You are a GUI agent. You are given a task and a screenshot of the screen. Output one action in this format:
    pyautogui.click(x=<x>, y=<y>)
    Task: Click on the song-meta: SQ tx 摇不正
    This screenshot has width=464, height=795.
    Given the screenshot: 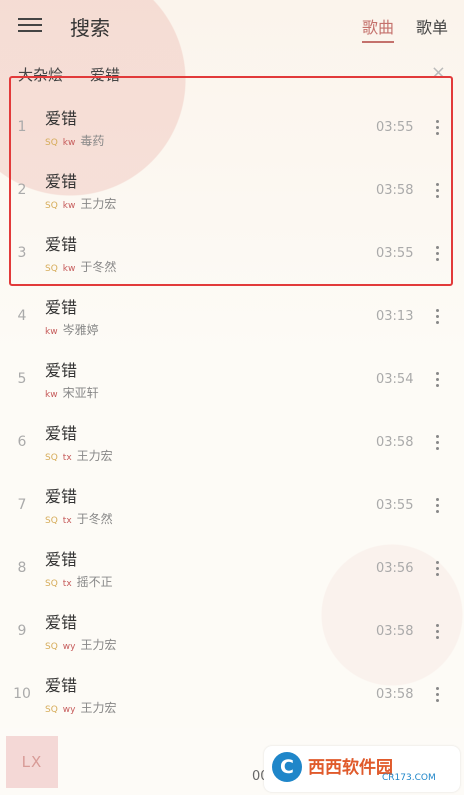 What is the action you would take?
    pyautogui.click(x=79, y=581)
    